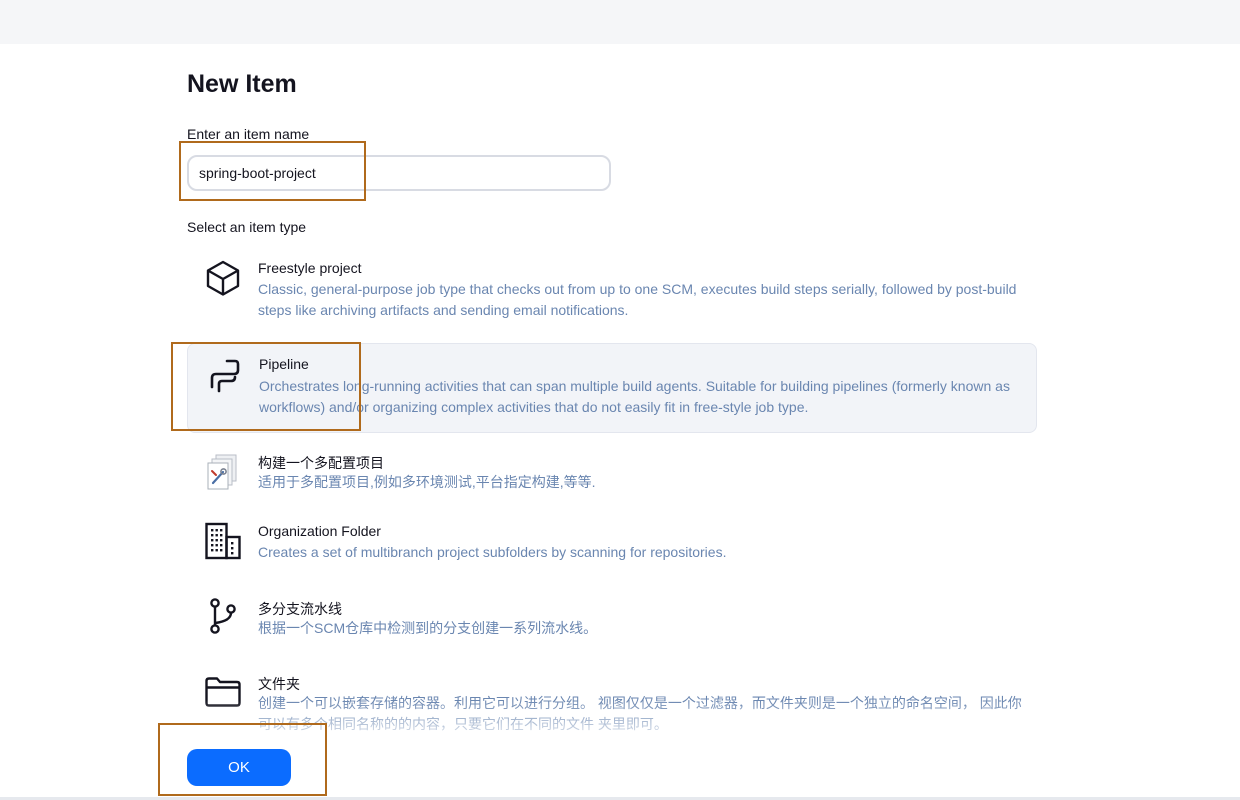 This screenshot has height=800, width=1240. Describe the element at coordinates (620, 22) in the screenshot. I see `top-bar` at that location.